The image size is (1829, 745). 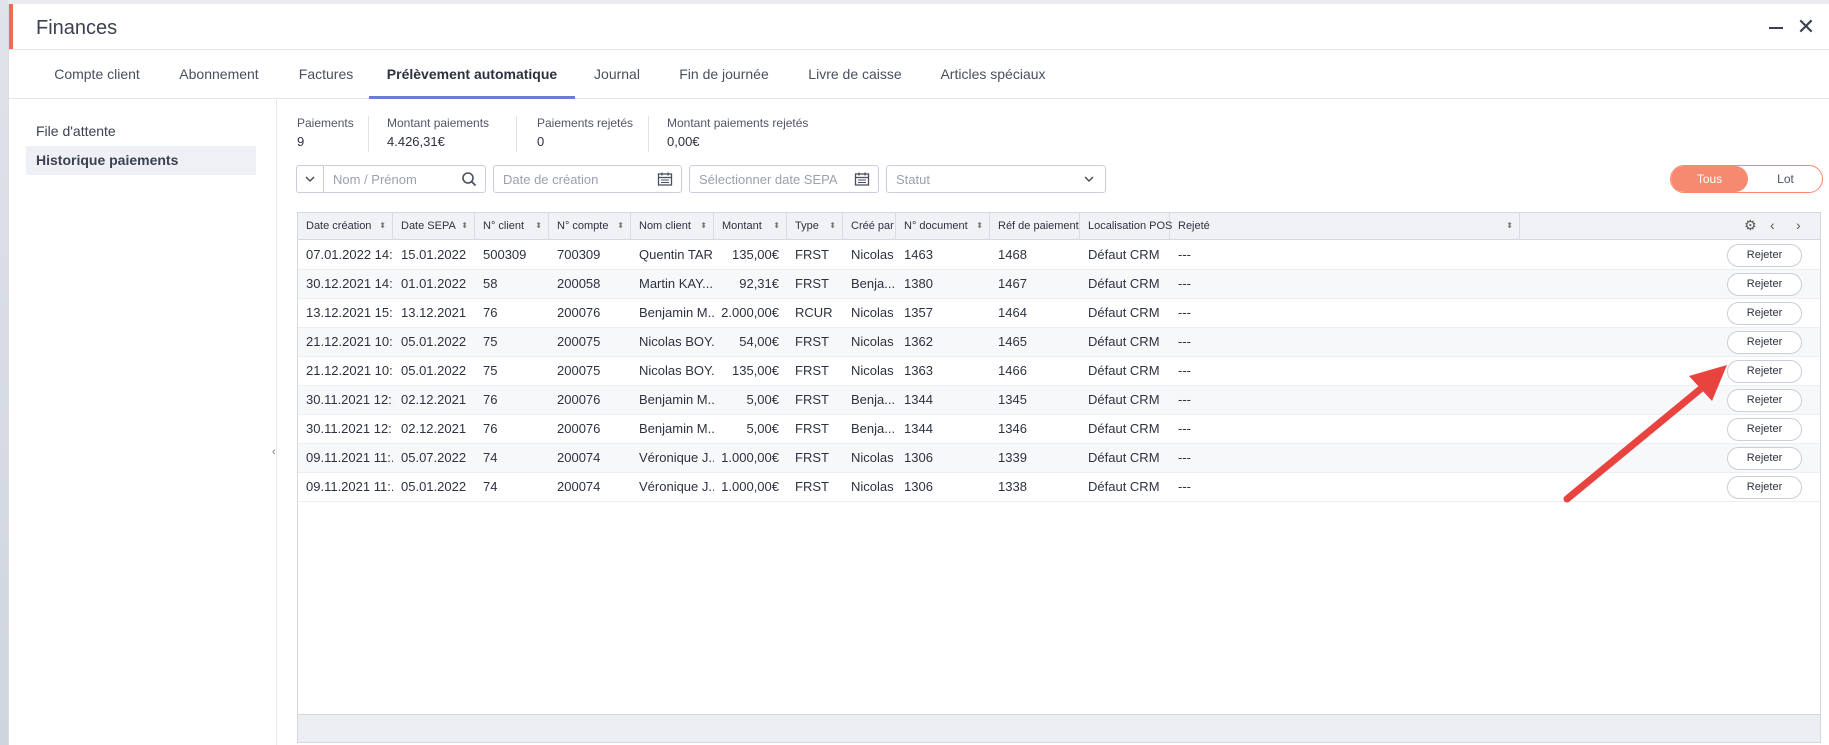 I want to click on sidebar-item-historique-paiements: Historique paiements, so click(x=141, y=160).